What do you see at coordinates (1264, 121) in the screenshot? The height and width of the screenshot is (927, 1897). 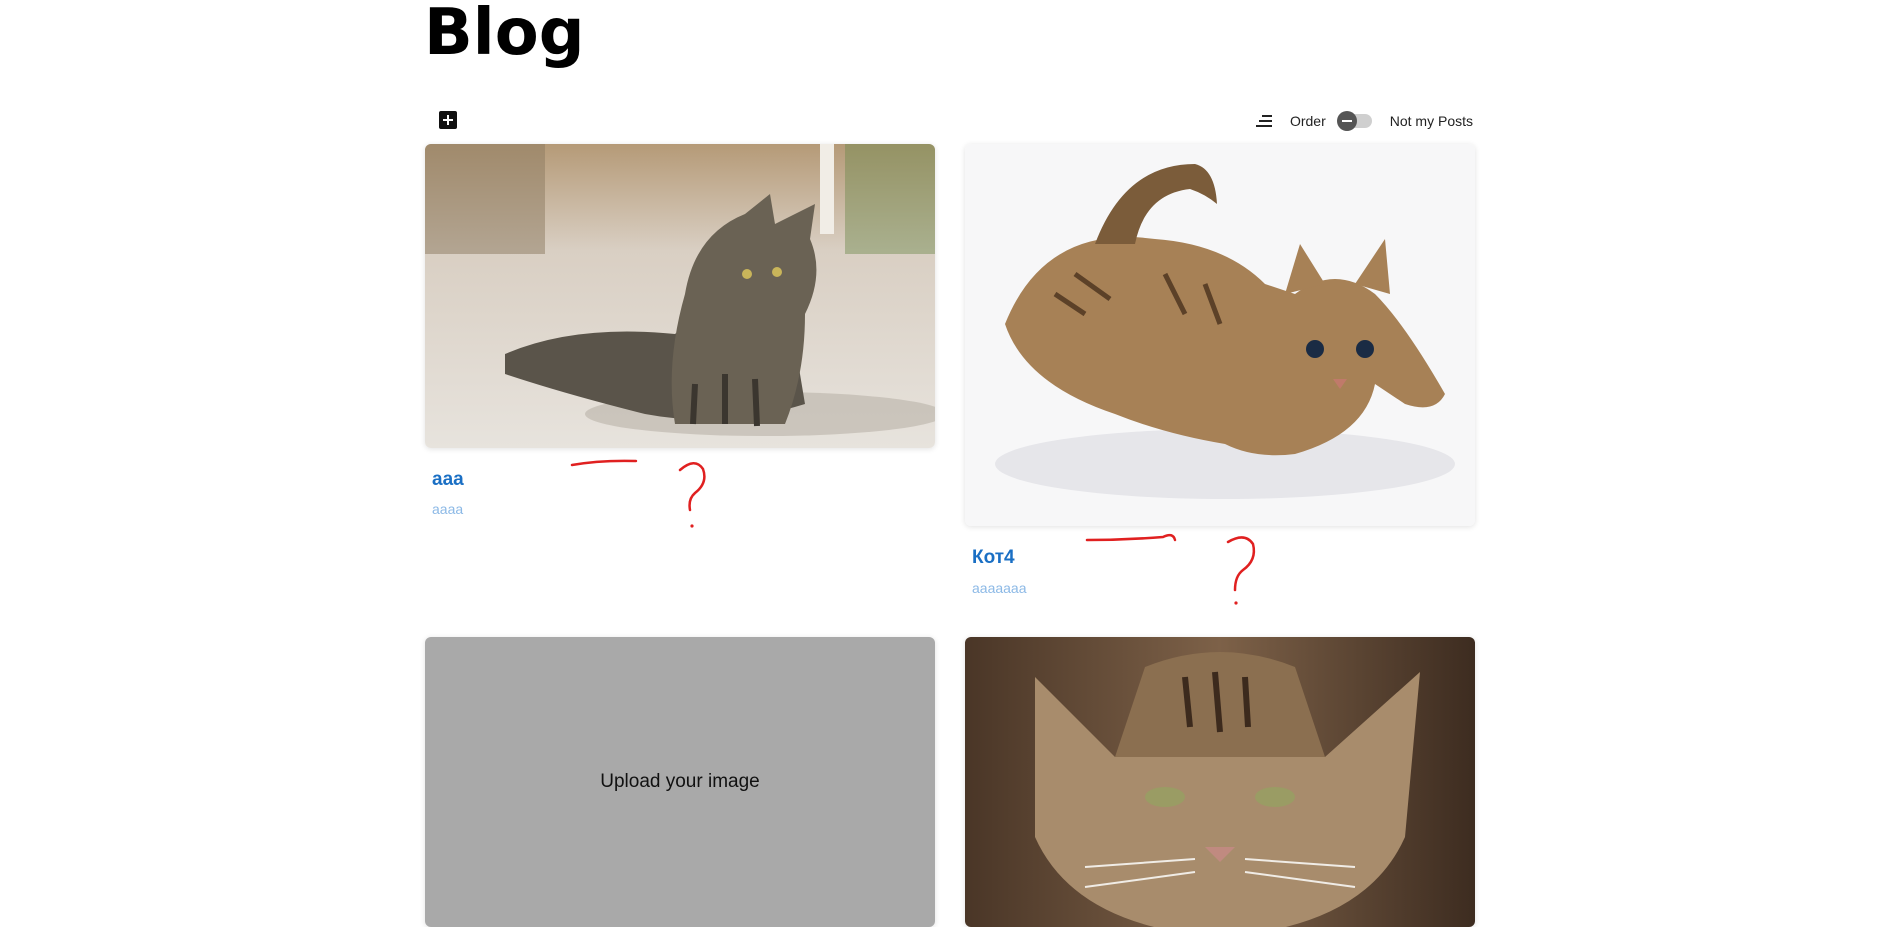 I see `sort-icon` at bounding box center [1264, 121].